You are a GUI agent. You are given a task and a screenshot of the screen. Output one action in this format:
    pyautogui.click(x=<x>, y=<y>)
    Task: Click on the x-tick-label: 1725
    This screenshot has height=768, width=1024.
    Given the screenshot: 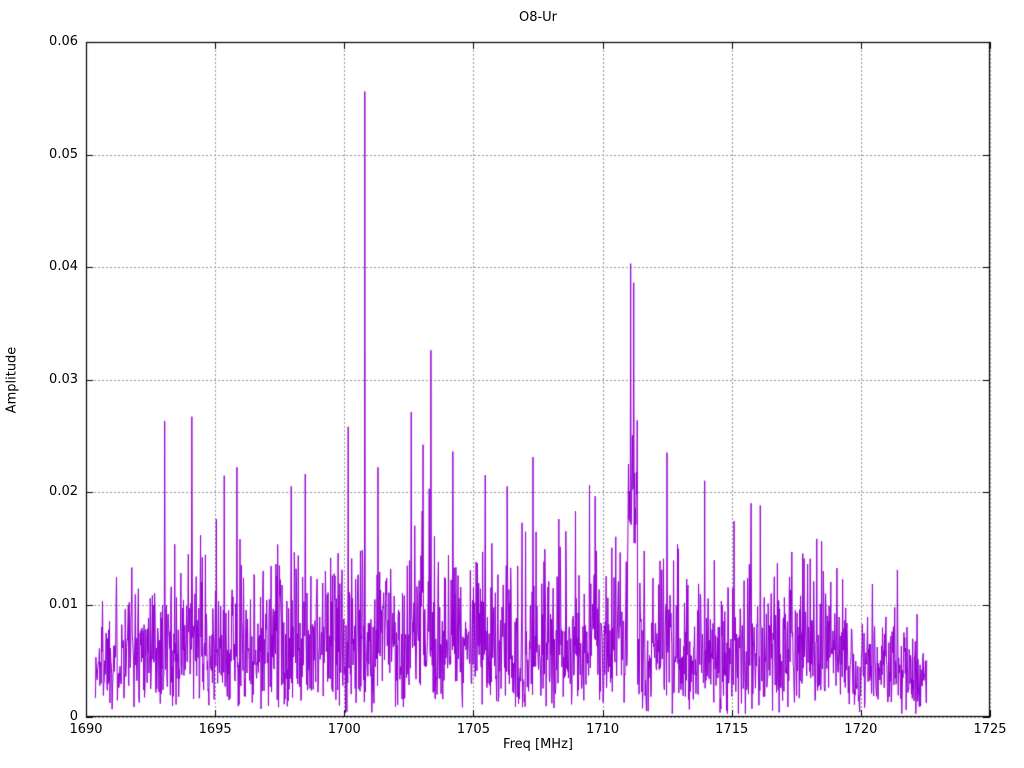 What is the action you would take?
    pyautogui.click(x=990, y=729)
    